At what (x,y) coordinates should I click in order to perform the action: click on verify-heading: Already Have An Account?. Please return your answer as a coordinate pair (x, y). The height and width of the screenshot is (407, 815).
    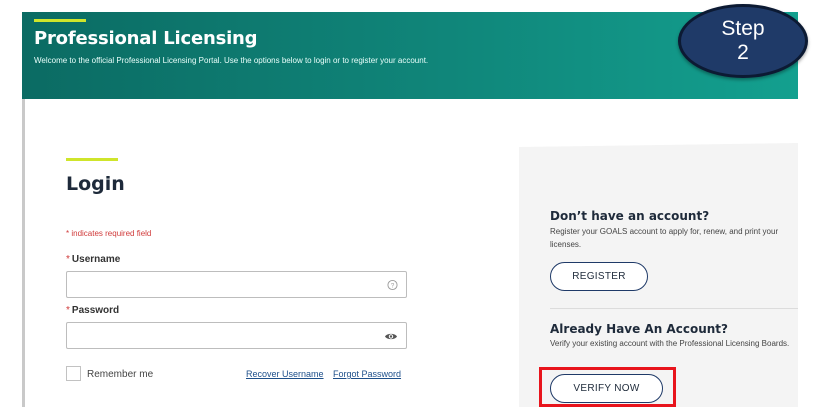
    Looking at the image, I should click on (639, 329).